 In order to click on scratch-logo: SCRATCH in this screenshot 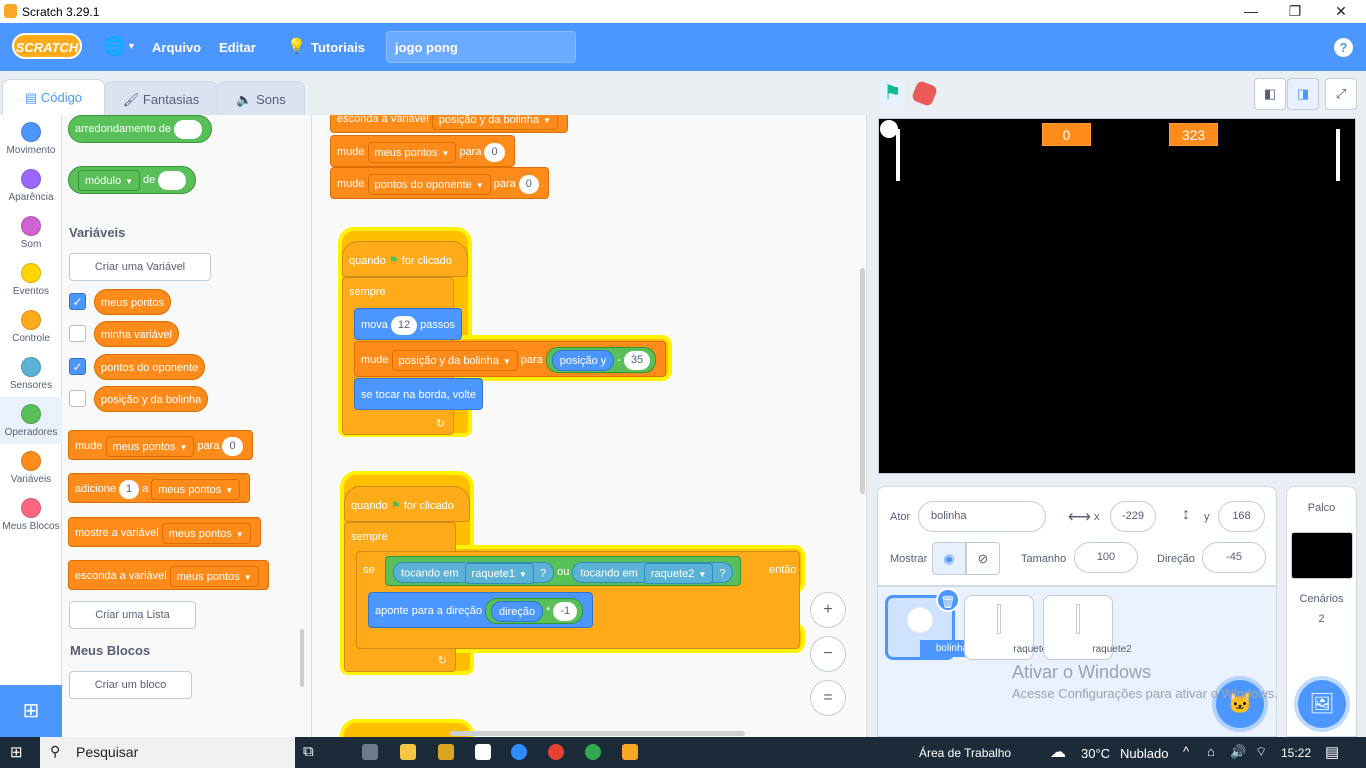, I will do `click(47, 46)`.